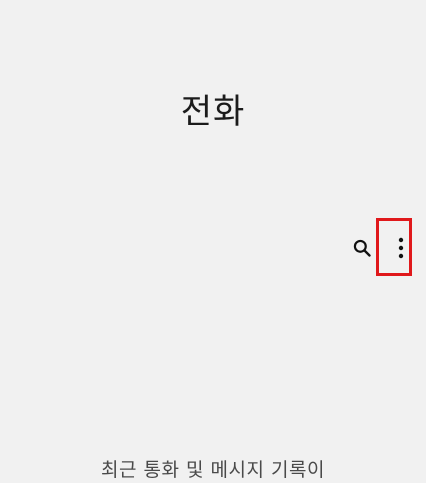 The width and height of the screenshot is (426, 483). I want to click on toolbar, so click(381, 248).